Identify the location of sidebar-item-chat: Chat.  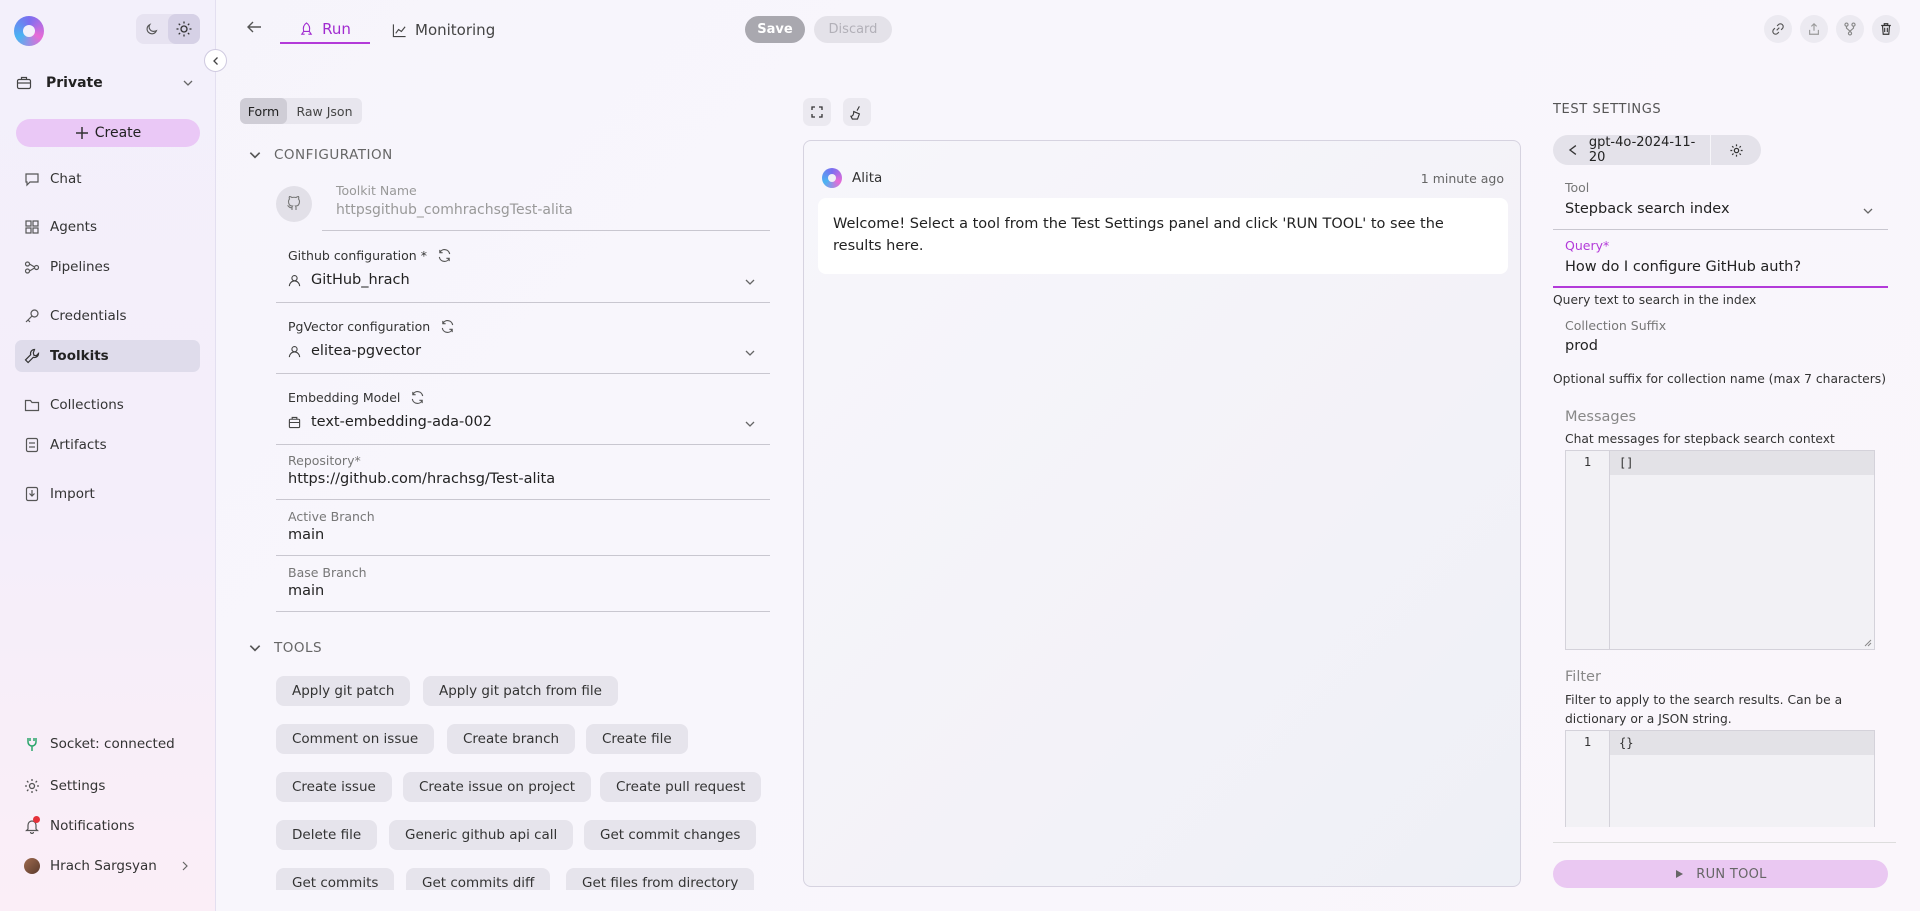
(107, 179).